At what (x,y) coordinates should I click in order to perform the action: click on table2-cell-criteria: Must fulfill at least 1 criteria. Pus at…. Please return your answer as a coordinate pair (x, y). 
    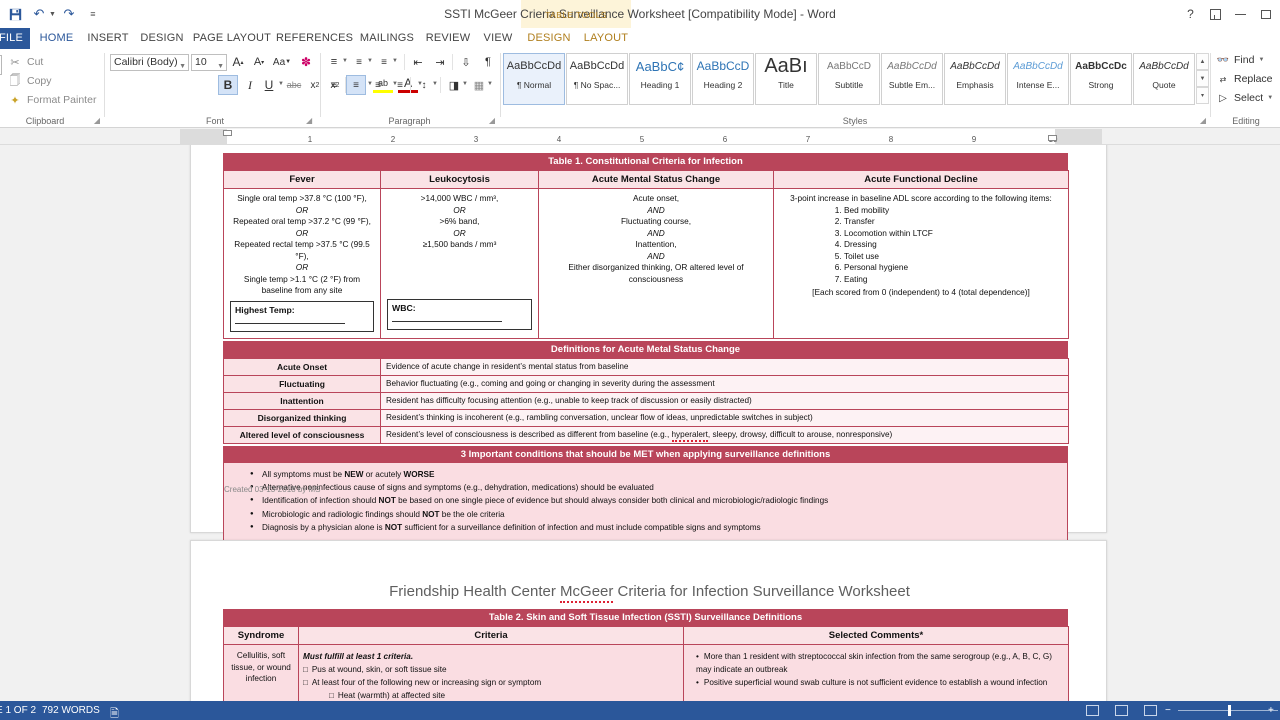
    Looking at the image, I should click on (491, 672).